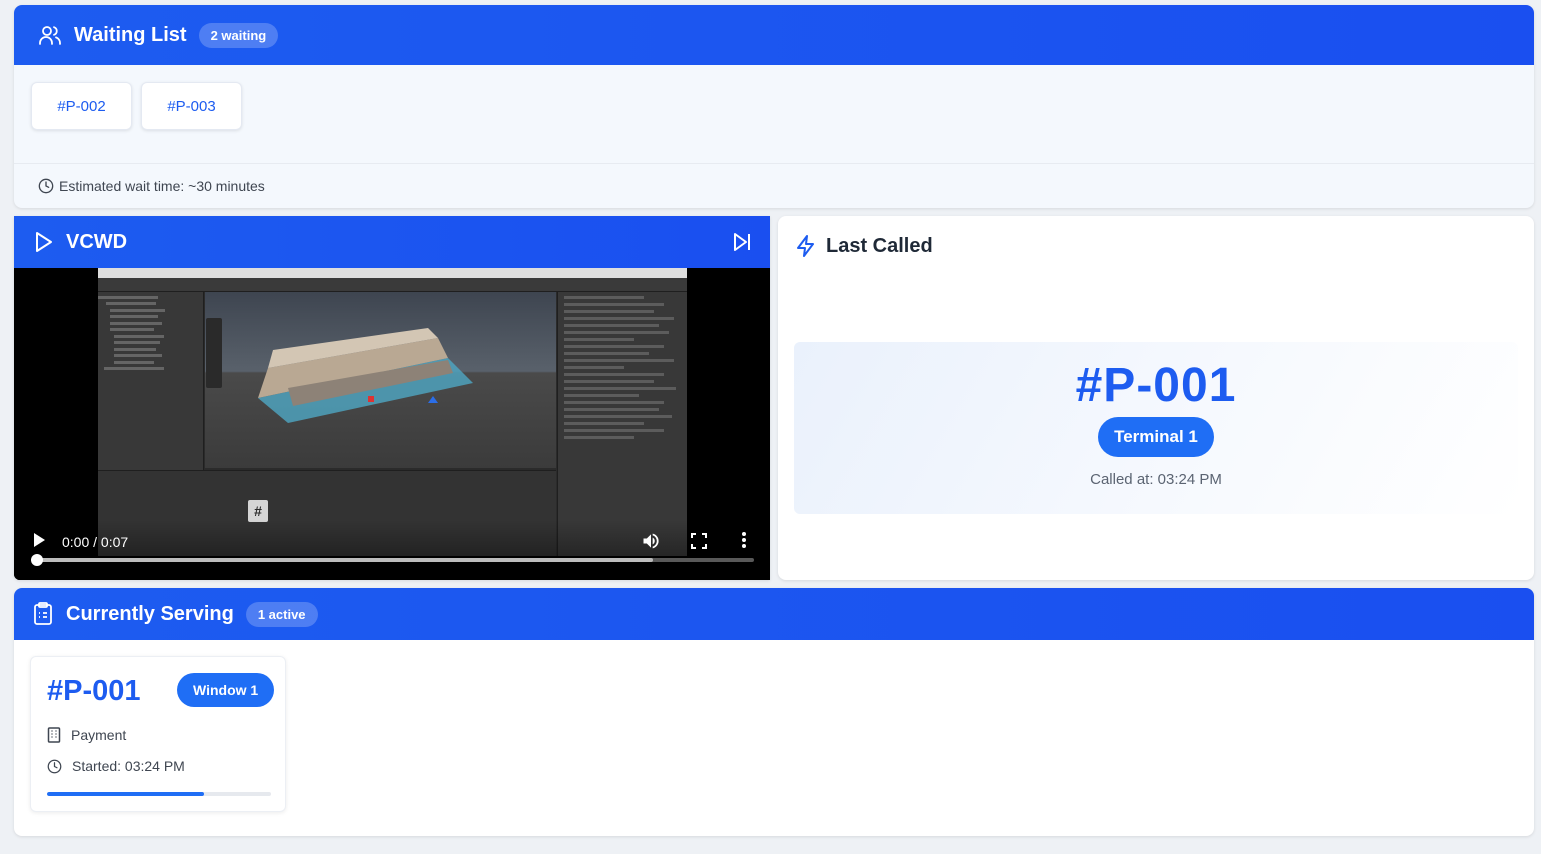 The height and width of the screenshot is (854, 1541). Describe the element at coordinates (281, 614) in the screenshot. I see `active-count-badge: 1 active` at that location.